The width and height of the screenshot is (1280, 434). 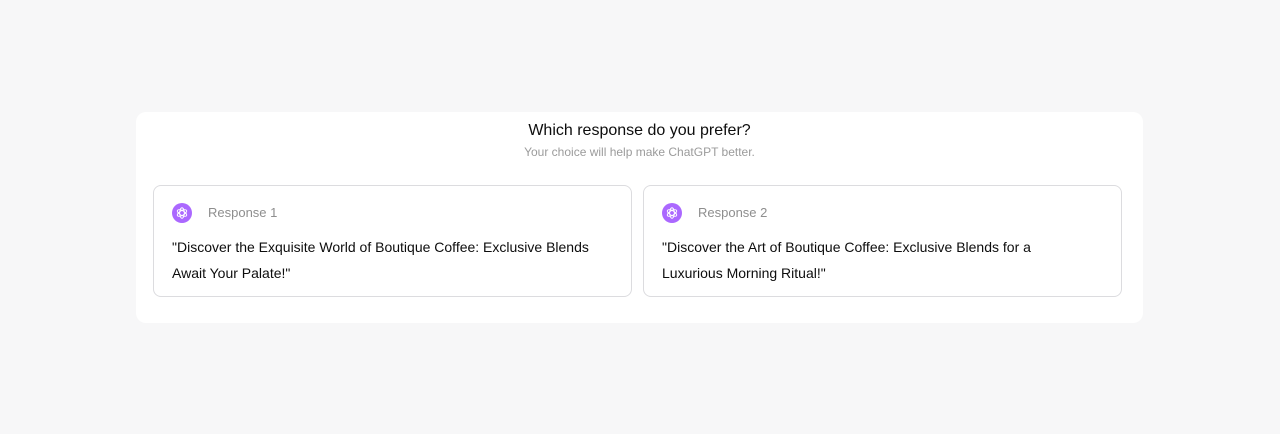 I want to click on feedback-question: Which response do you prefer?, so click(x=639, y=130).